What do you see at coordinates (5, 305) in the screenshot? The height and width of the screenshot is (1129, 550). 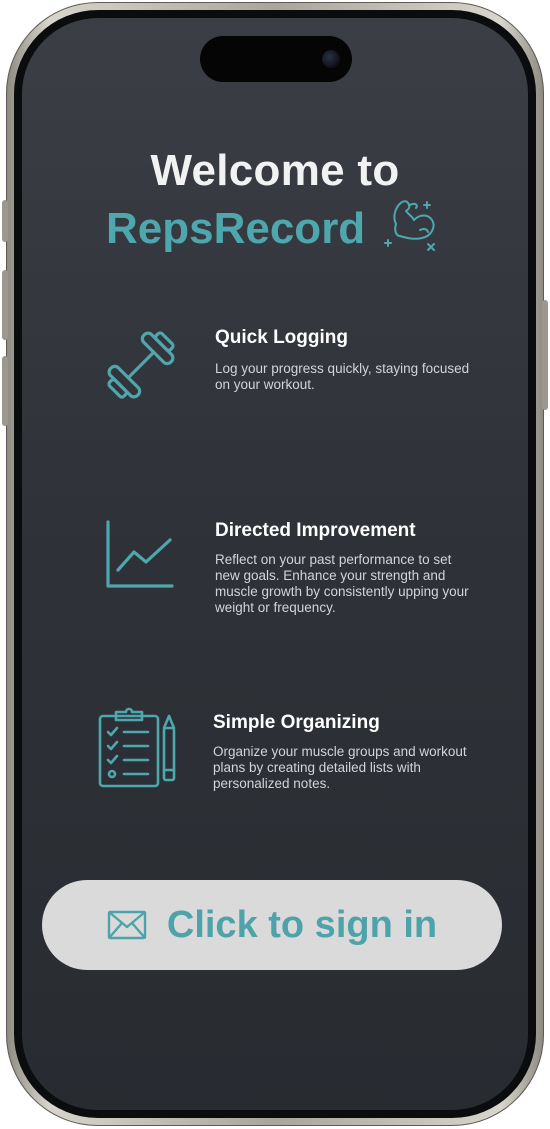 I see `volume-up-button` at bounding box center [5, 305].